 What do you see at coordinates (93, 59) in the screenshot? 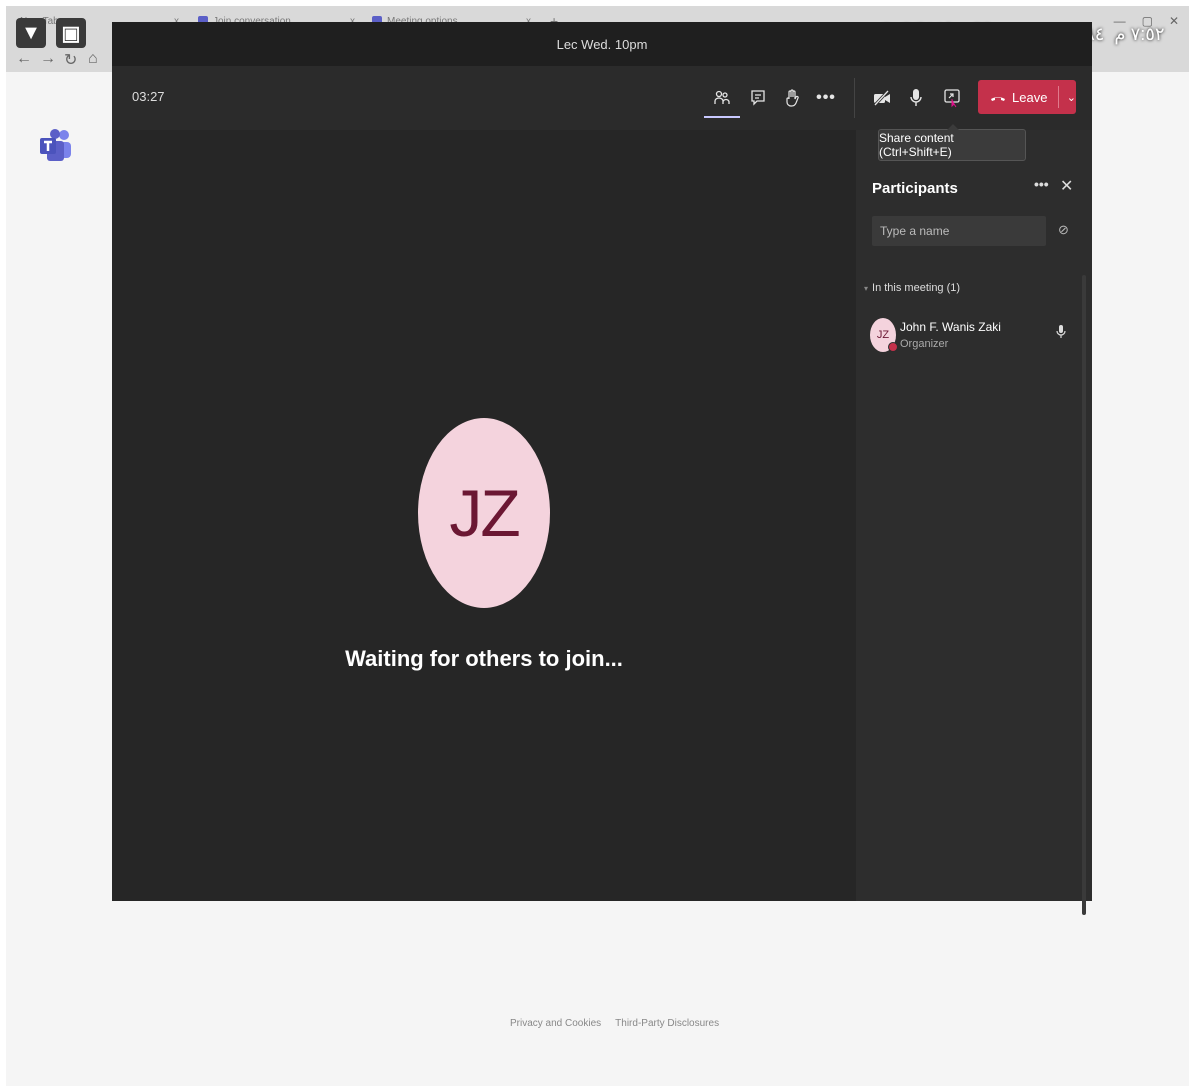
I see `home-icon: ⌂` at bounding box center [93, 59].